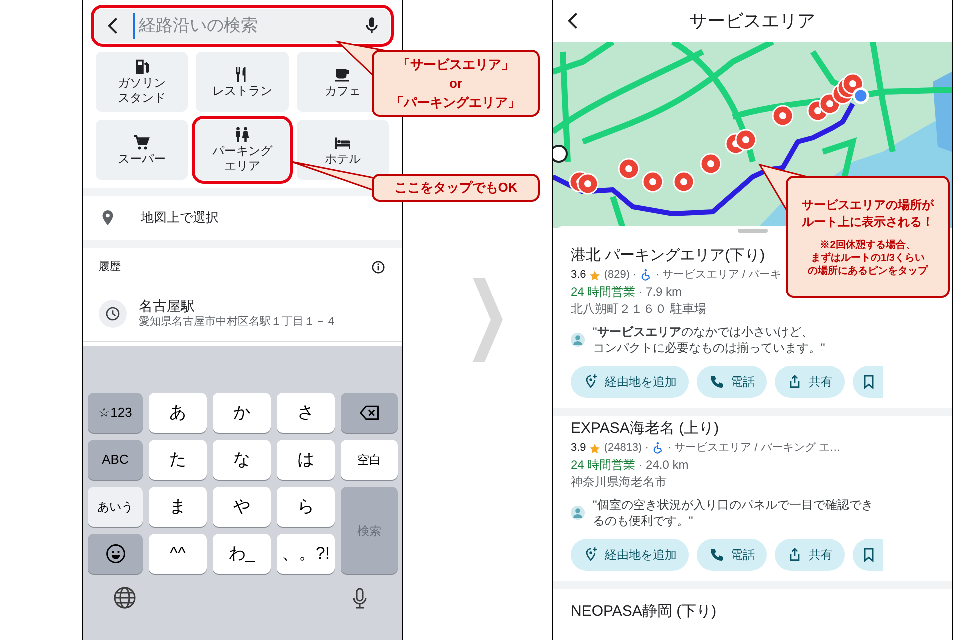  Describe the element at coordinates (242, 507) in the screenshot. I see `key: や` at that location.